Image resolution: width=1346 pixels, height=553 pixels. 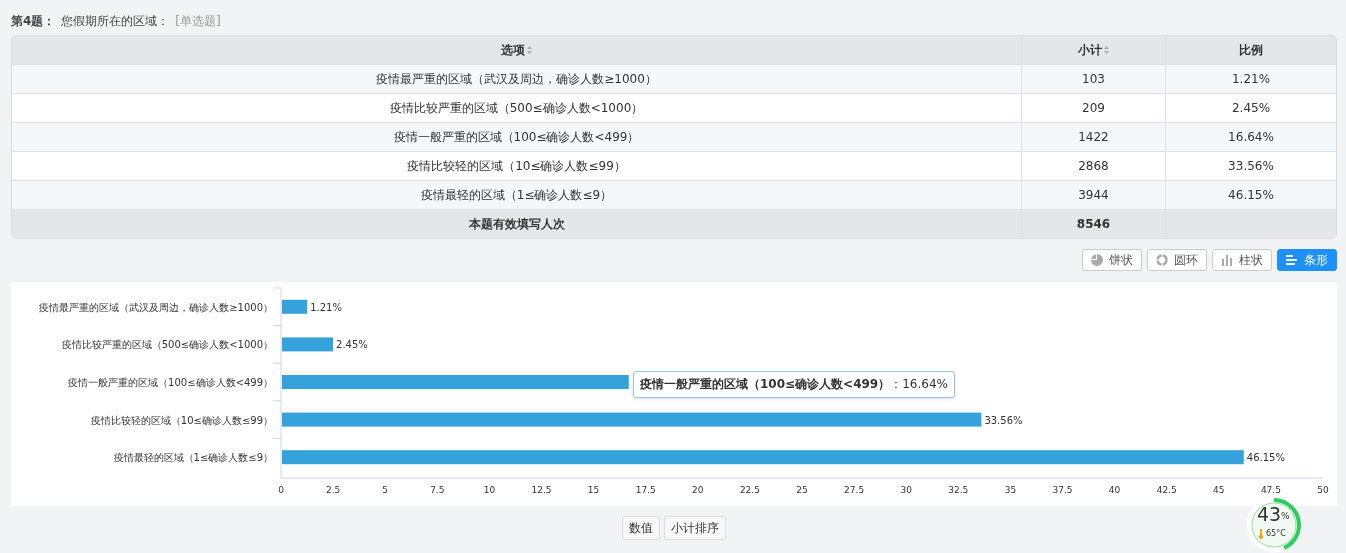 I want to click on table-cell: 疫情比较轻的区域（10≤确诊人数≤99）, so click(x=516, y=166).